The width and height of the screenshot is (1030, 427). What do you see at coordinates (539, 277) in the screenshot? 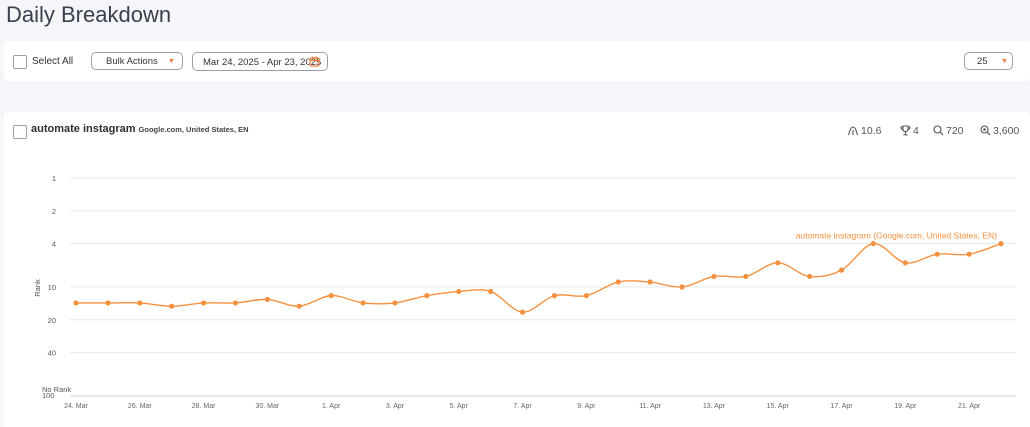
I see `series-line` at bounding box center [539, 277].